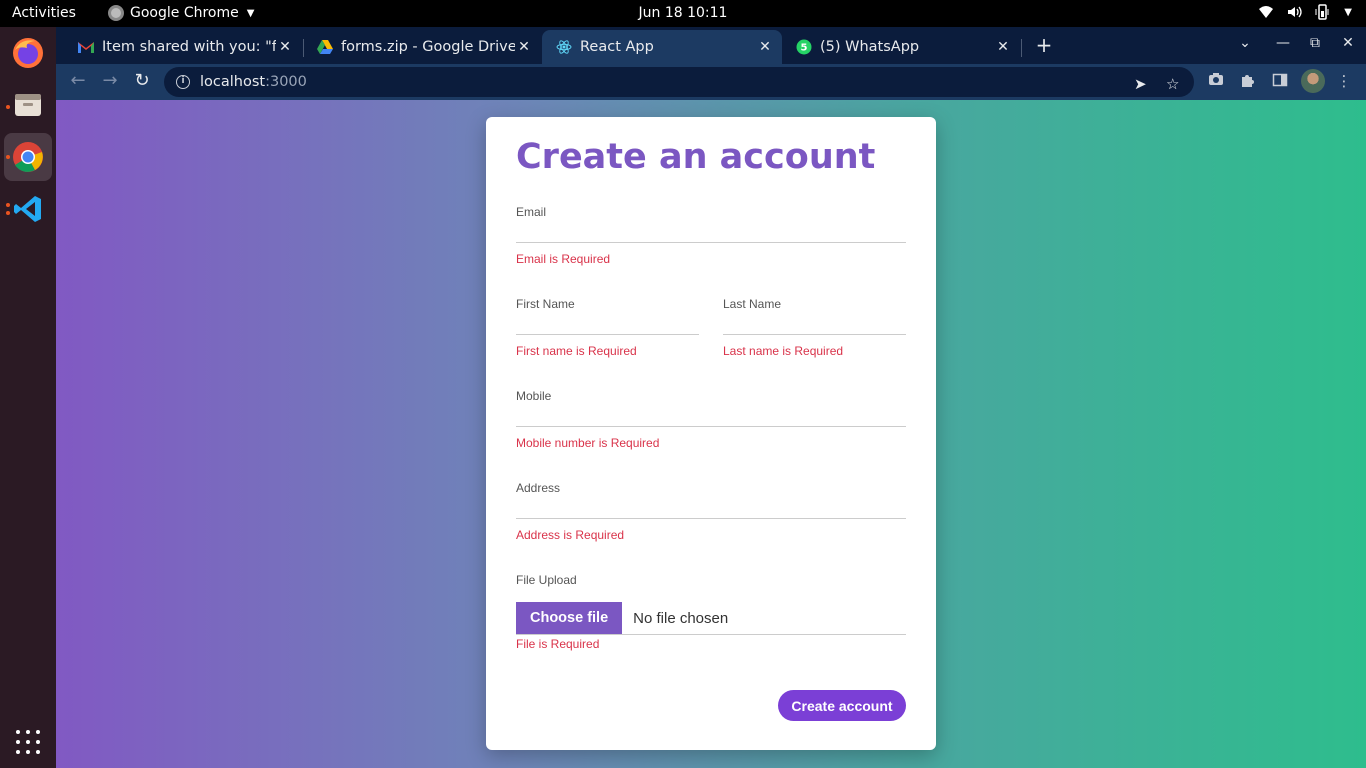 This screenshot has width=1366, height=768. What do you see at coordinates (86, 47) in the screenshot?
I see `gmail-icon` at bounding box center [86, 47].